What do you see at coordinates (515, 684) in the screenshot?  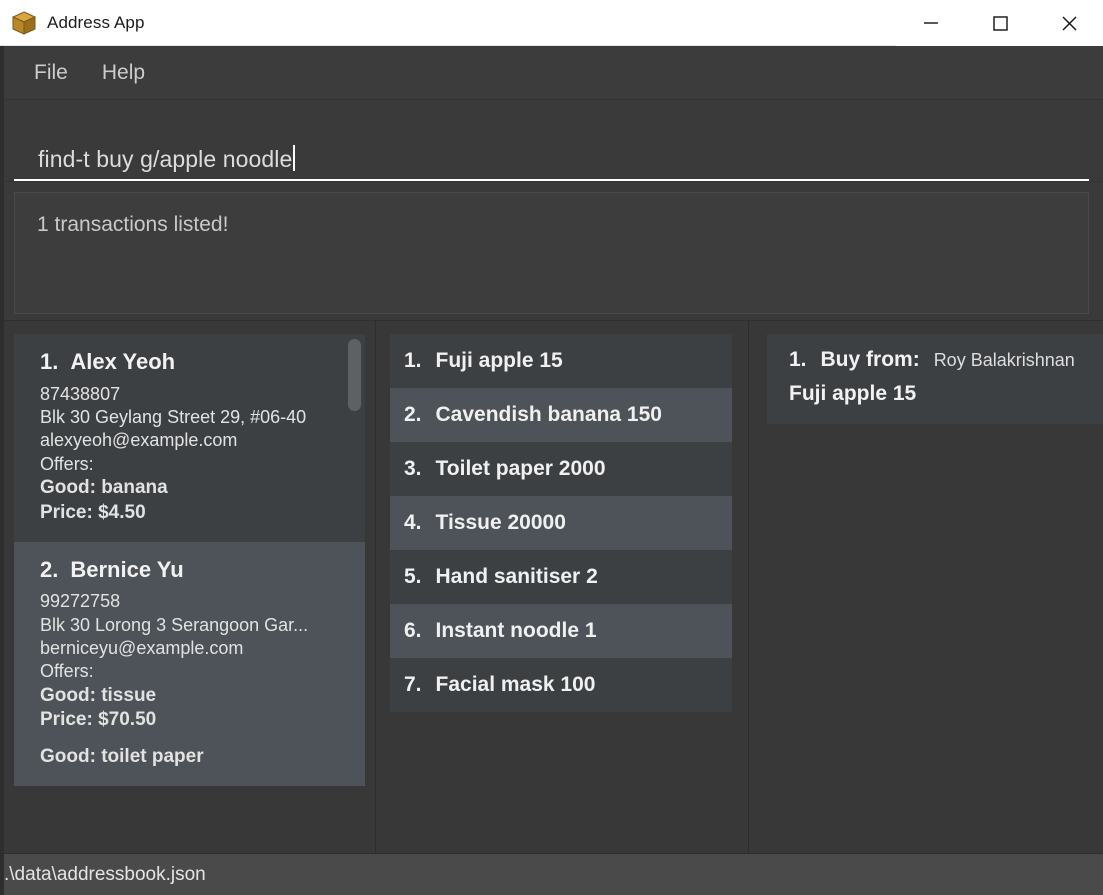 I see `good-label: Facial mask 100` at bounding box center [515, 684].